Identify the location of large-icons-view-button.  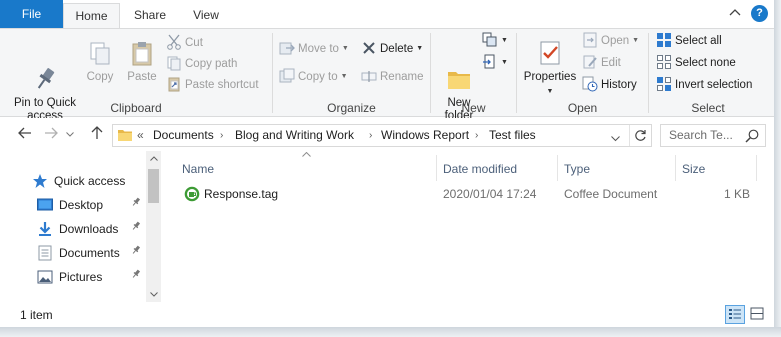
(758, 314).